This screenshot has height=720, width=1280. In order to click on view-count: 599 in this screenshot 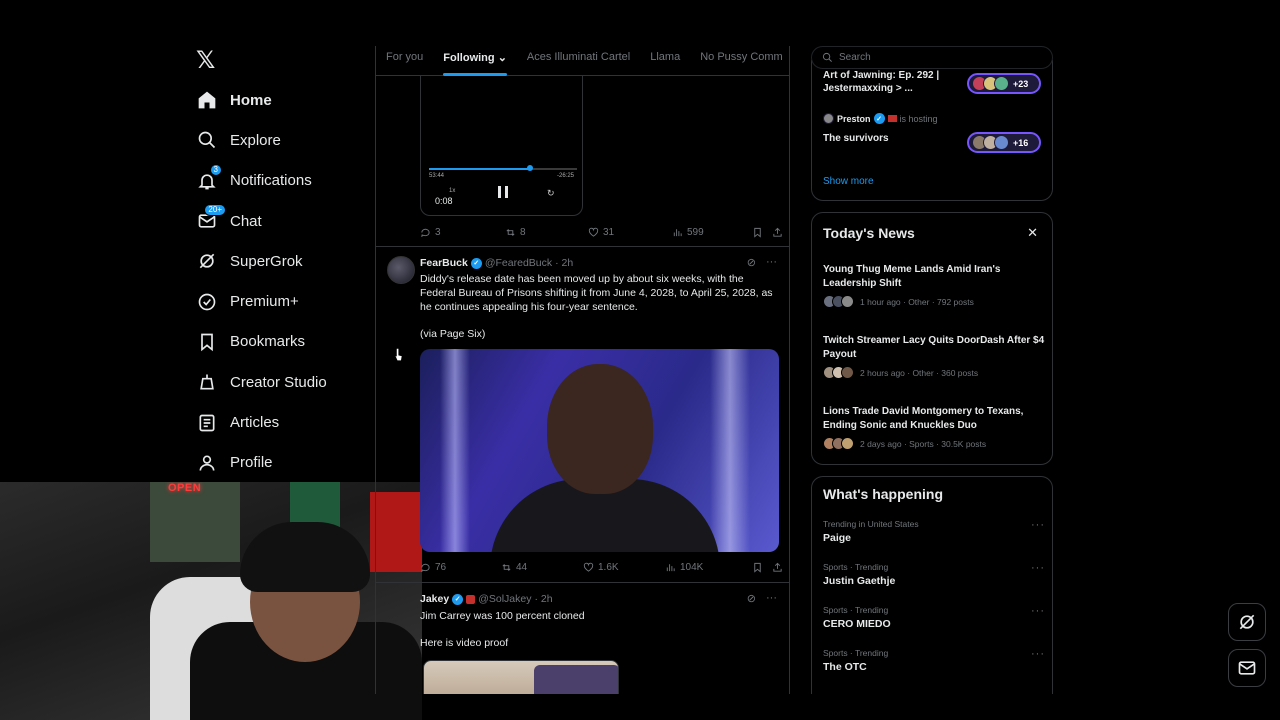, I will do `click(695, 232)`.